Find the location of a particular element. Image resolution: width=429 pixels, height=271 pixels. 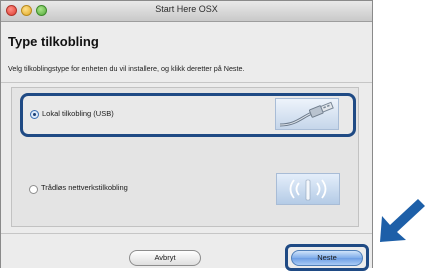

usb-cable-icon is located at coordinates (307, 114).